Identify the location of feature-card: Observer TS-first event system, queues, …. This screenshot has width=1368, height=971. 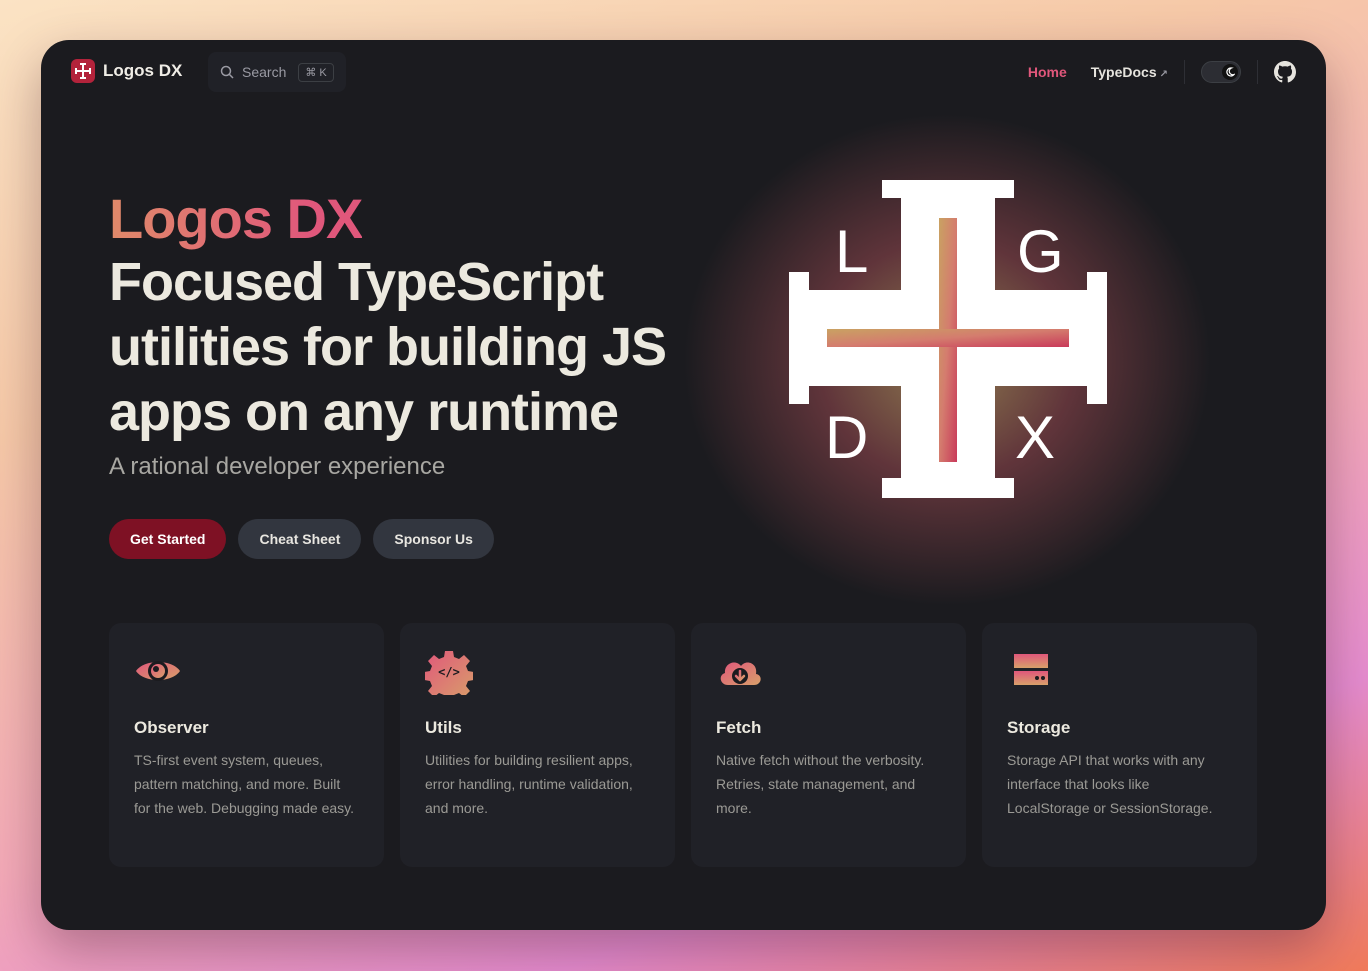
(246, 745).